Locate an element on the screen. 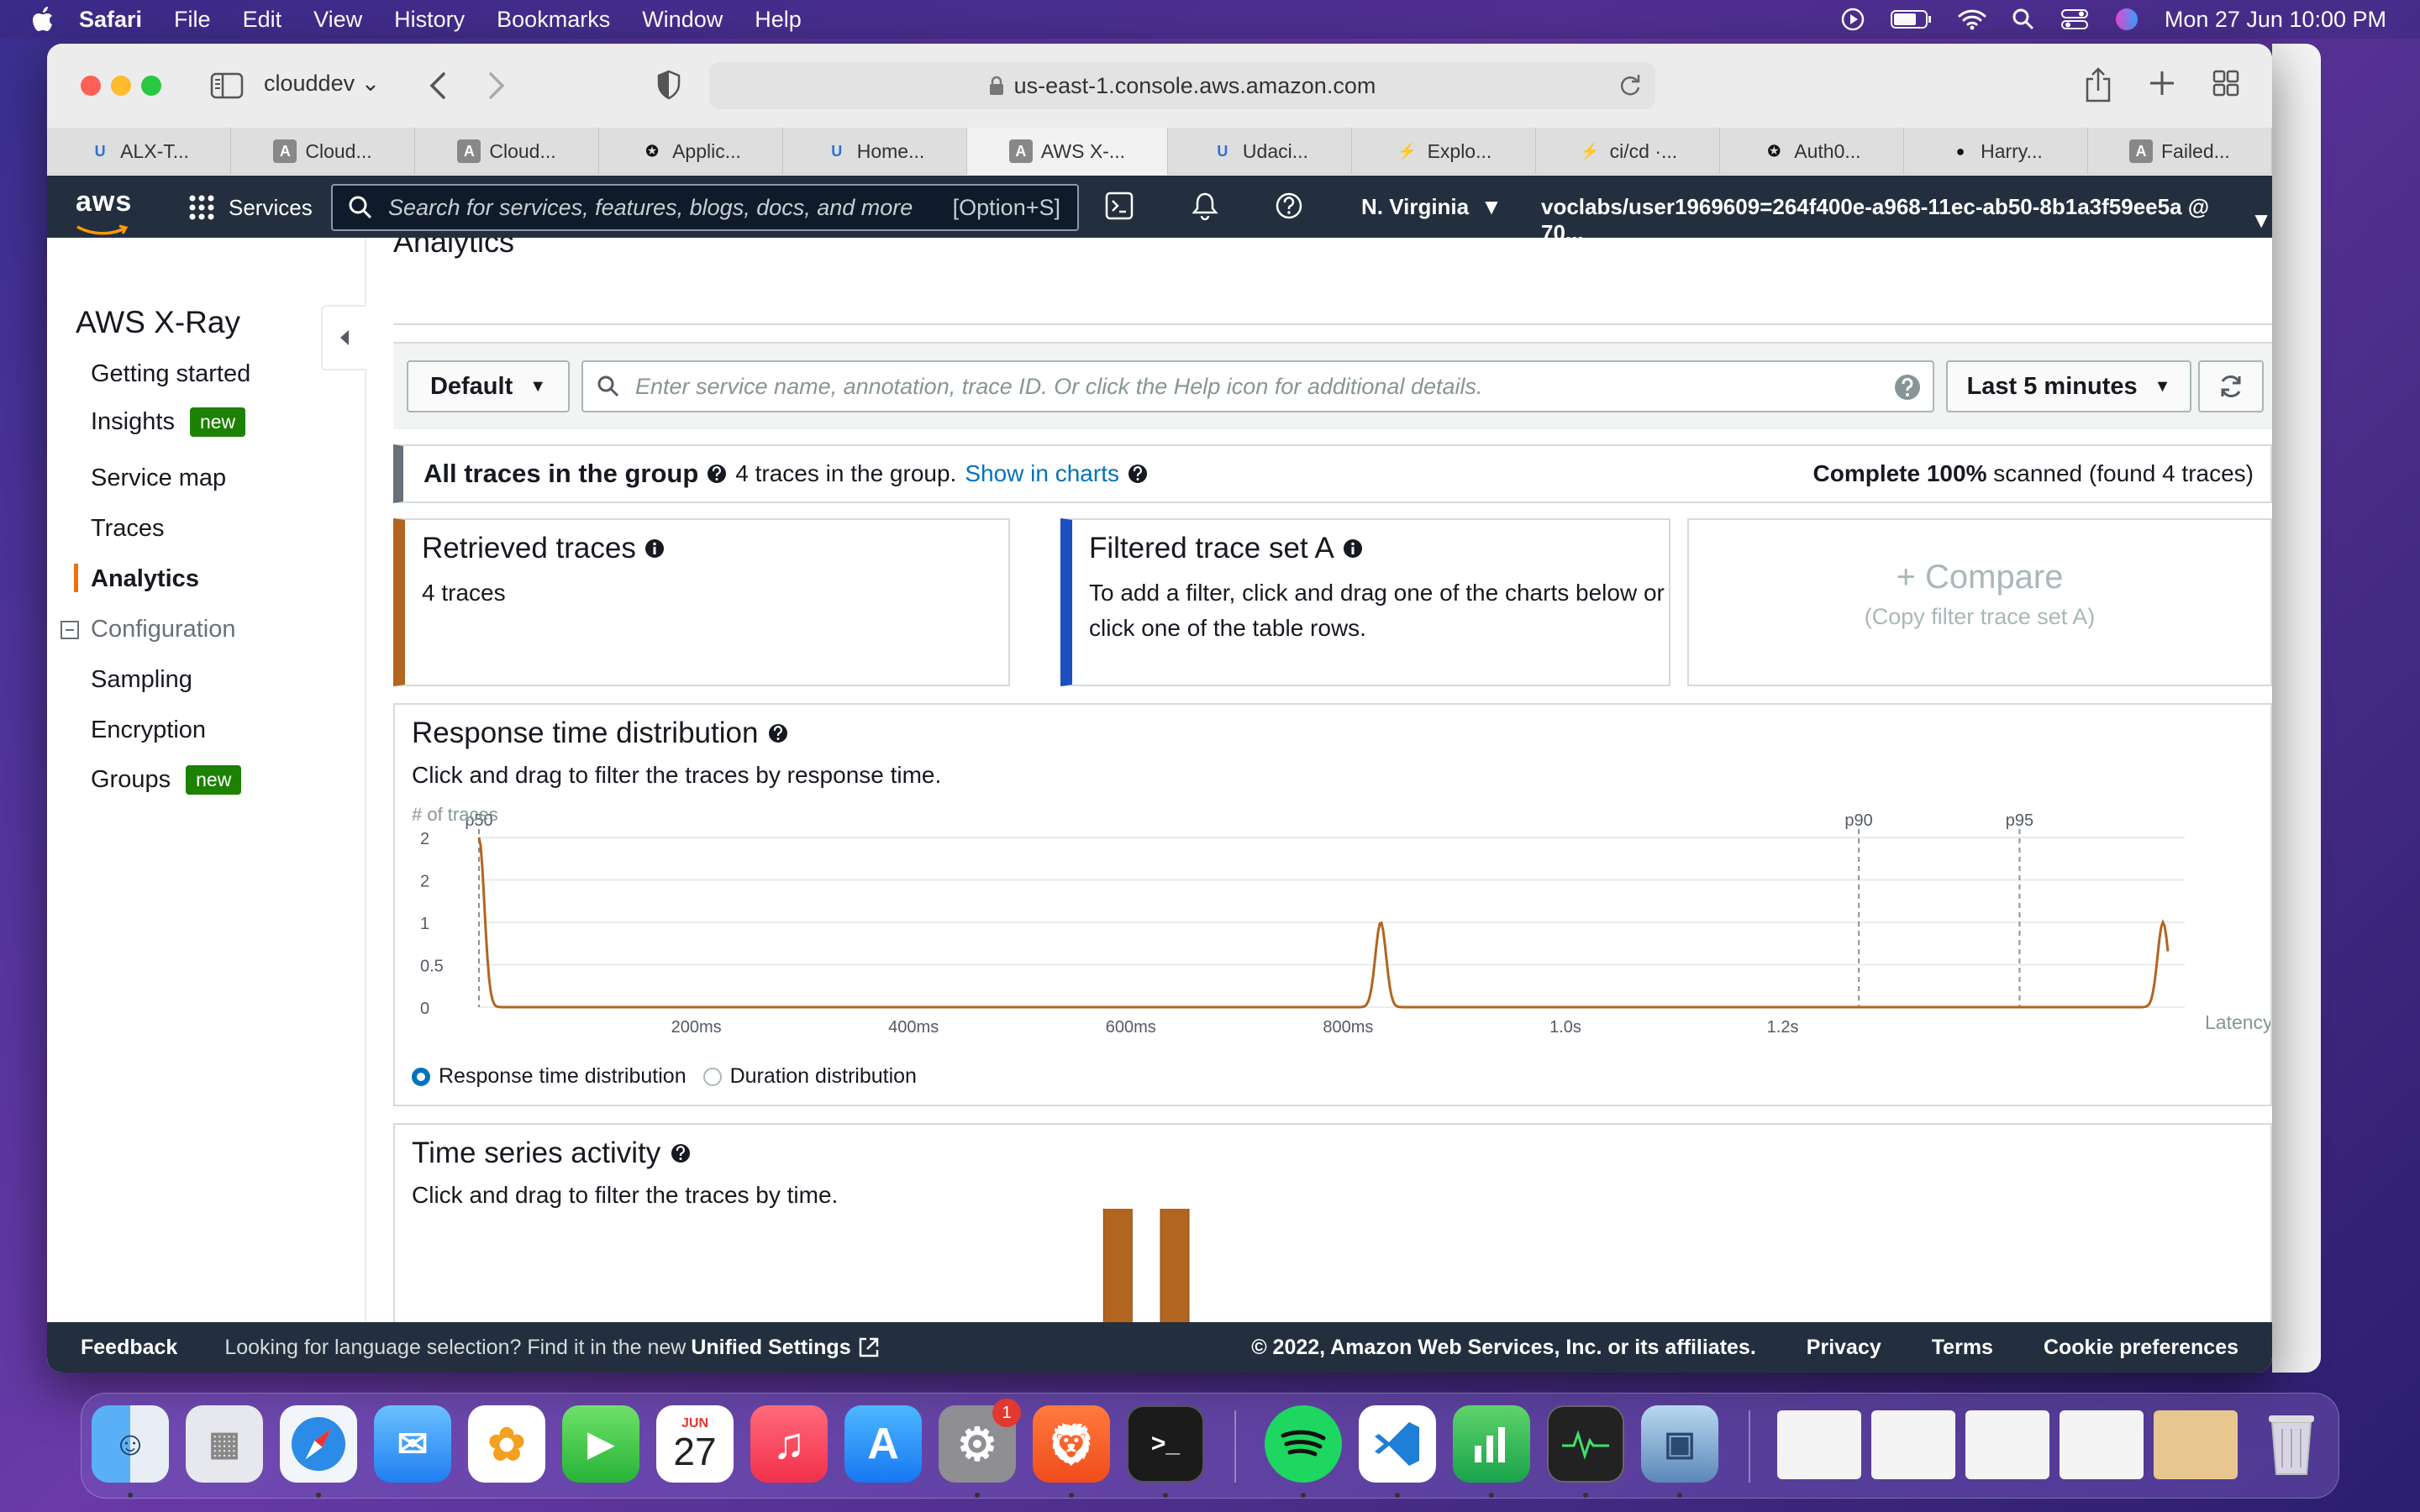 The width and height of the screenshot is (2420, 1512). service-title: AWS X-Ray is located at coordinates (158, 322).